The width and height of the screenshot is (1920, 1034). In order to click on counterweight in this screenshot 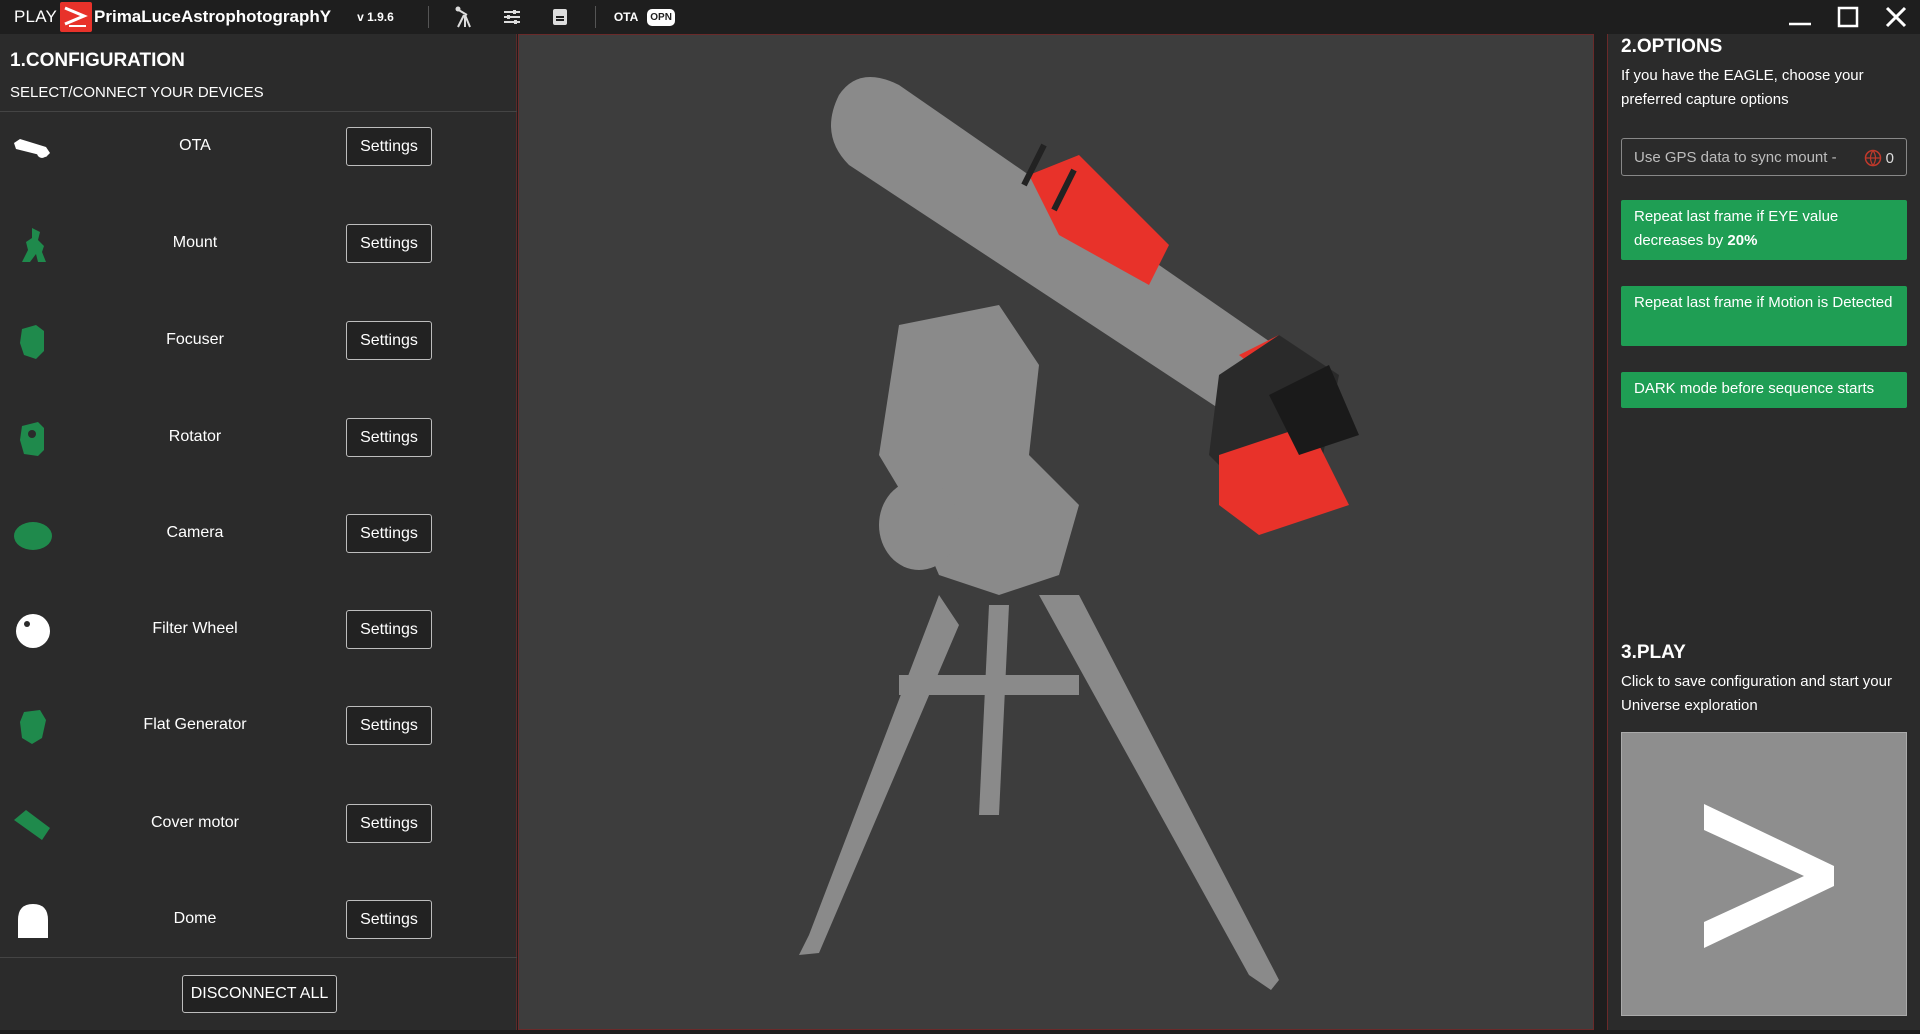, I will do `click(919, 525)`.